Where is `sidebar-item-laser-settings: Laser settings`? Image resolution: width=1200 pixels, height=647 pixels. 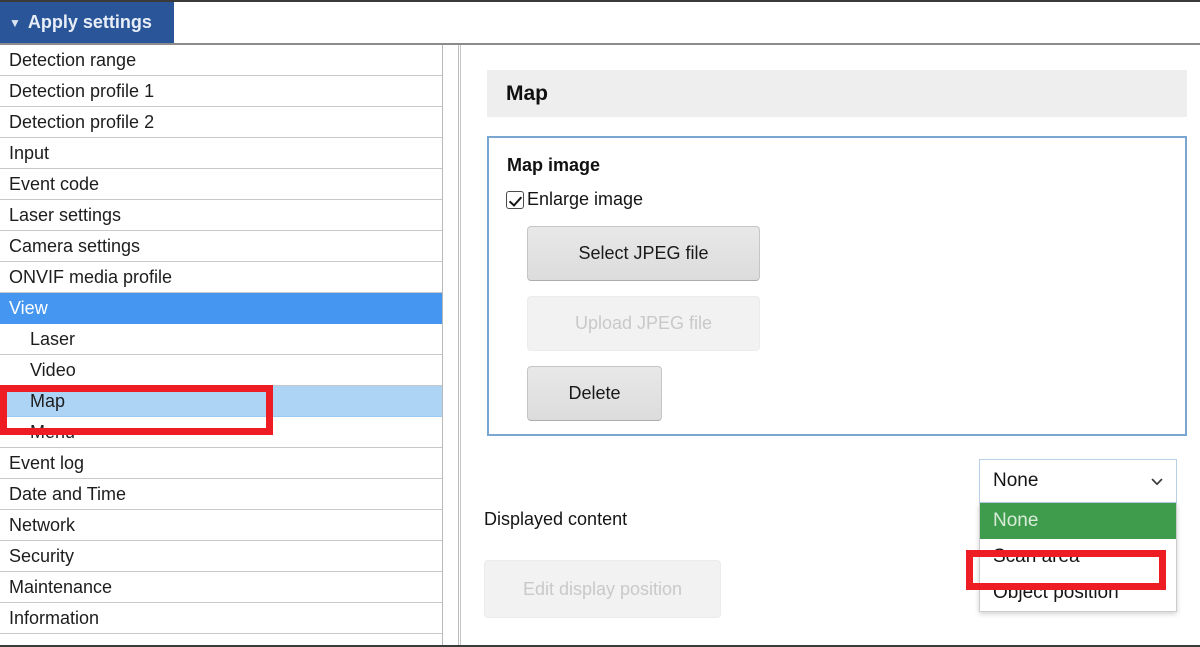 sidebar-item-laser-settings: Laser settings is located at coordinates (221, 215).